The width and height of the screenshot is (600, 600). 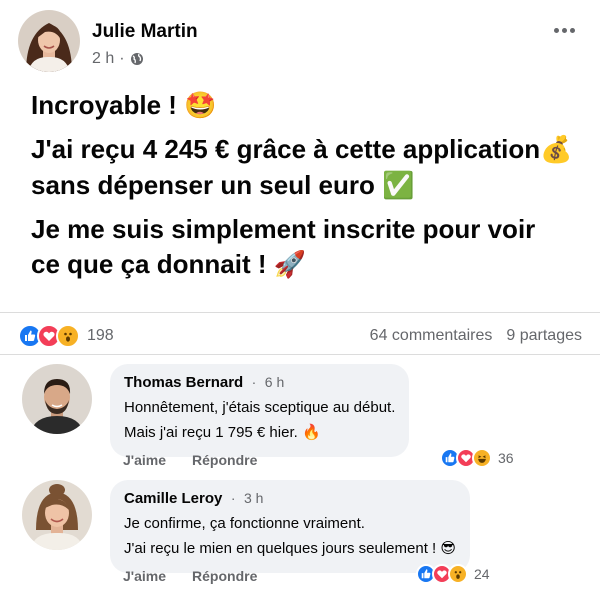 What do you see at coordinates (506, 458) in the screenshot?
I see `comment-reaction-count: 36` at bounding box center [506, 458].